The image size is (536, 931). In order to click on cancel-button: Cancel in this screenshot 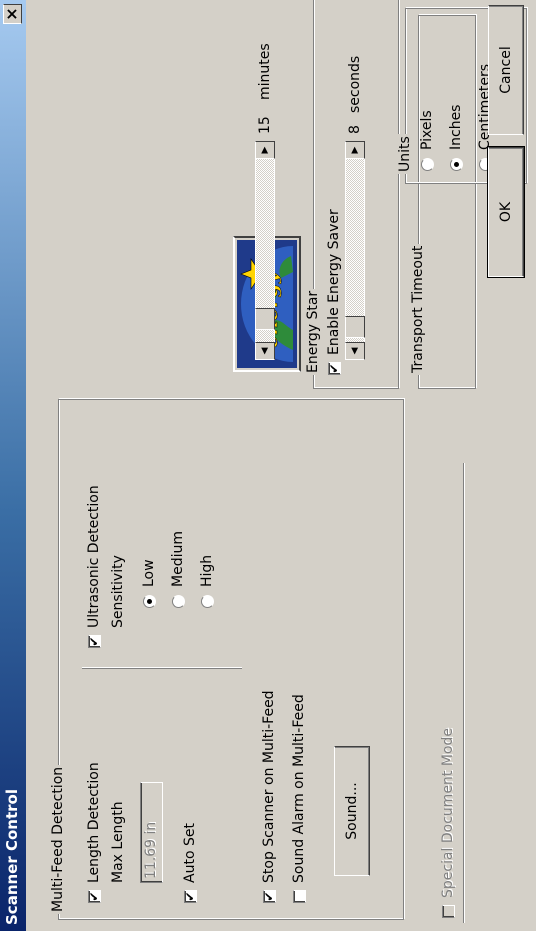, I will do `click(506, 70)`.